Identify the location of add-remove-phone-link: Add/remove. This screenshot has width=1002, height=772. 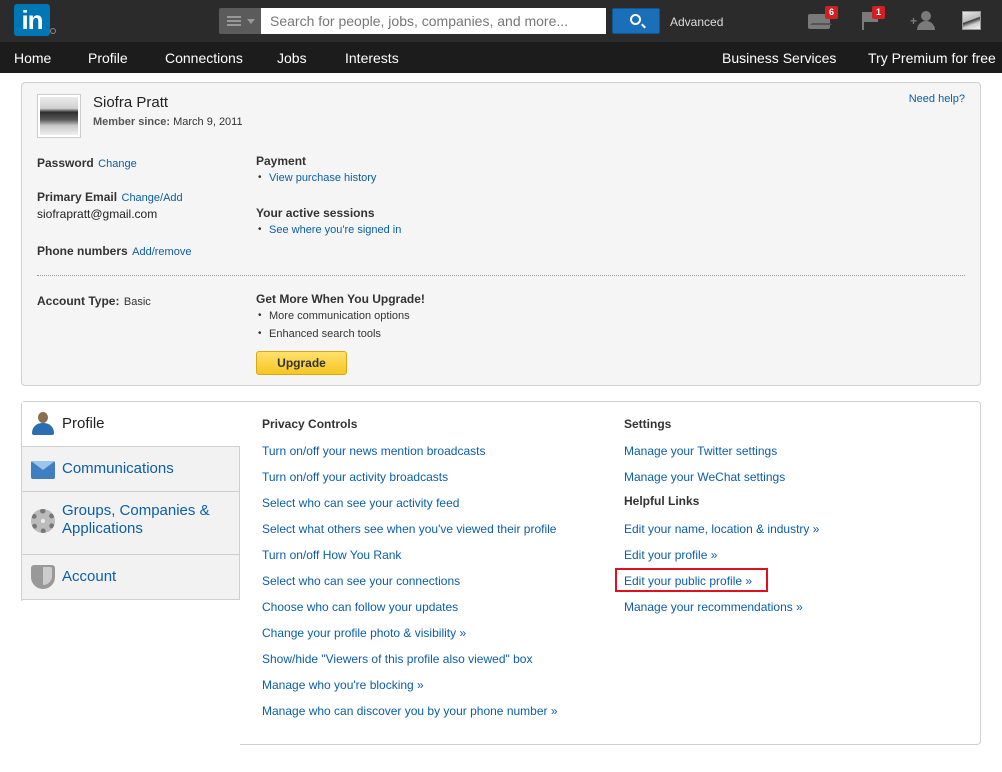
(161, 252).